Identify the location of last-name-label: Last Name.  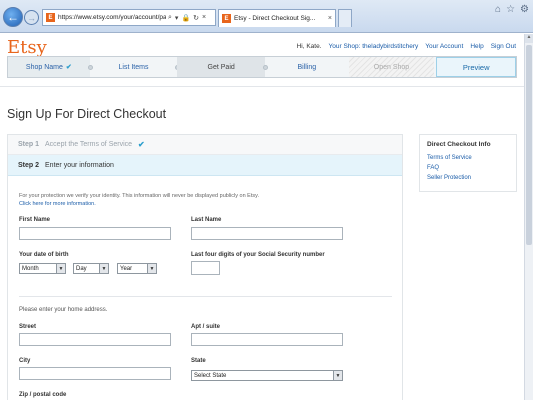
(206, 220).